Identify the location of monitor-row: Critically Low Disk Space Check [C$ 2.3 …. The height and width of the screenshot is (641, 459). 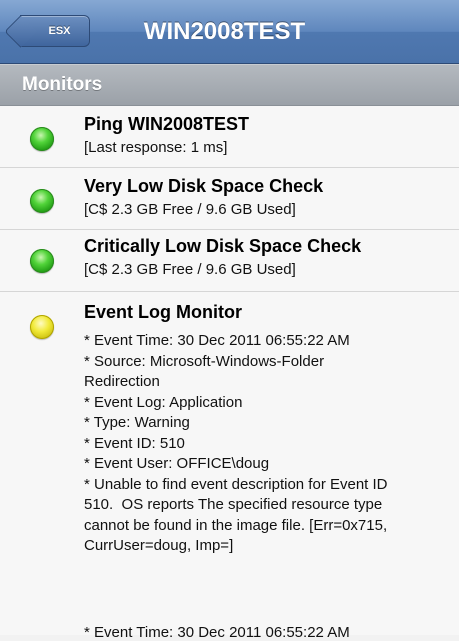
(229, 261).